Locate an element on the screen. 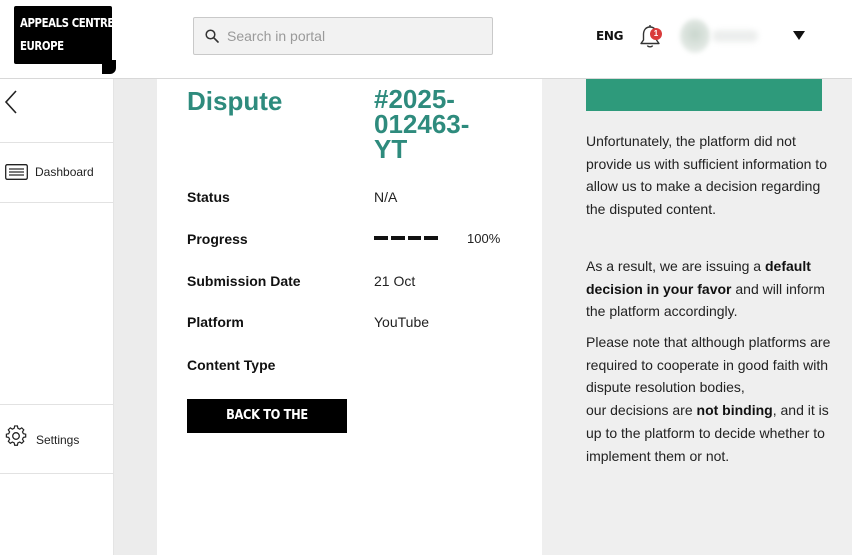 The height and width of the screenshot is (555, 852). back-to-listings-label: BACK TO THE LISTINGS is located at coordinates (267, 432).